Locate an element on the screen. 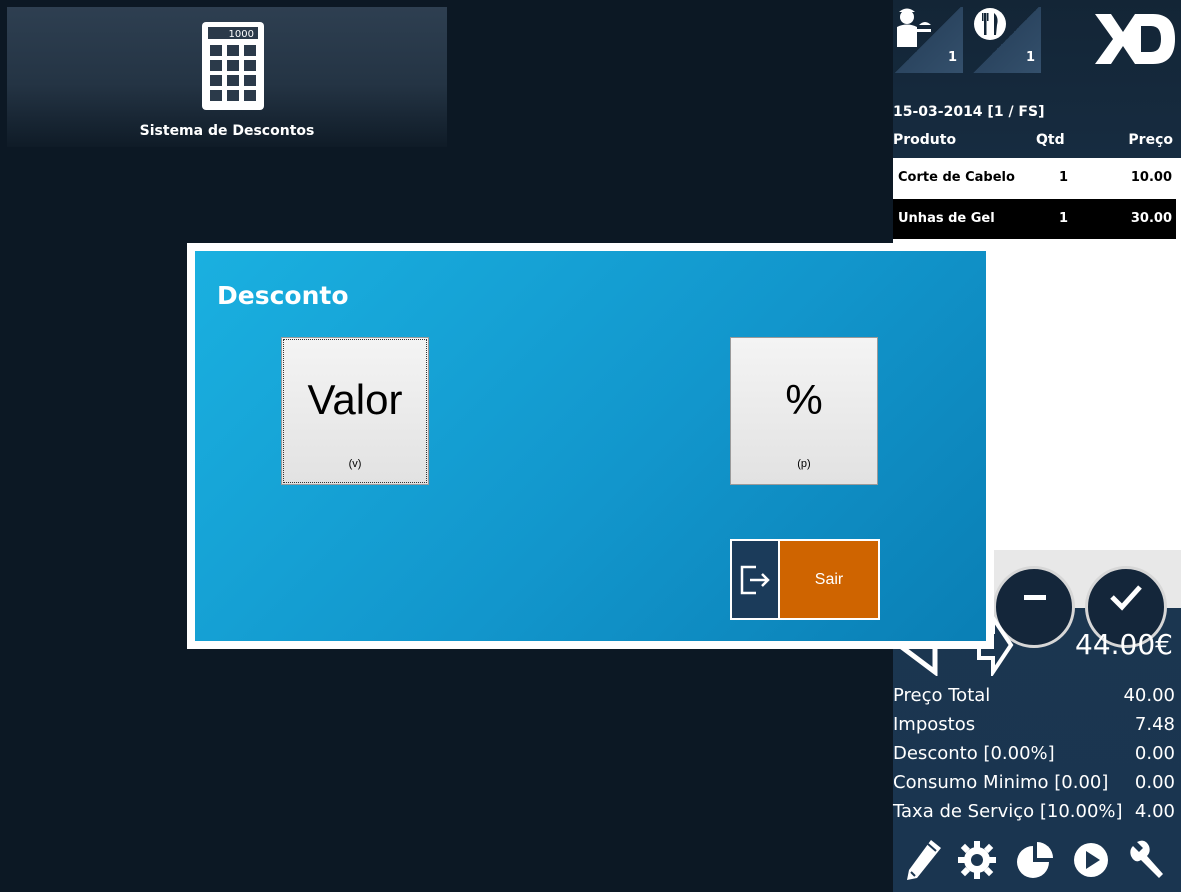  summary-value: 4.00 is located at coordinates (1154, 811).